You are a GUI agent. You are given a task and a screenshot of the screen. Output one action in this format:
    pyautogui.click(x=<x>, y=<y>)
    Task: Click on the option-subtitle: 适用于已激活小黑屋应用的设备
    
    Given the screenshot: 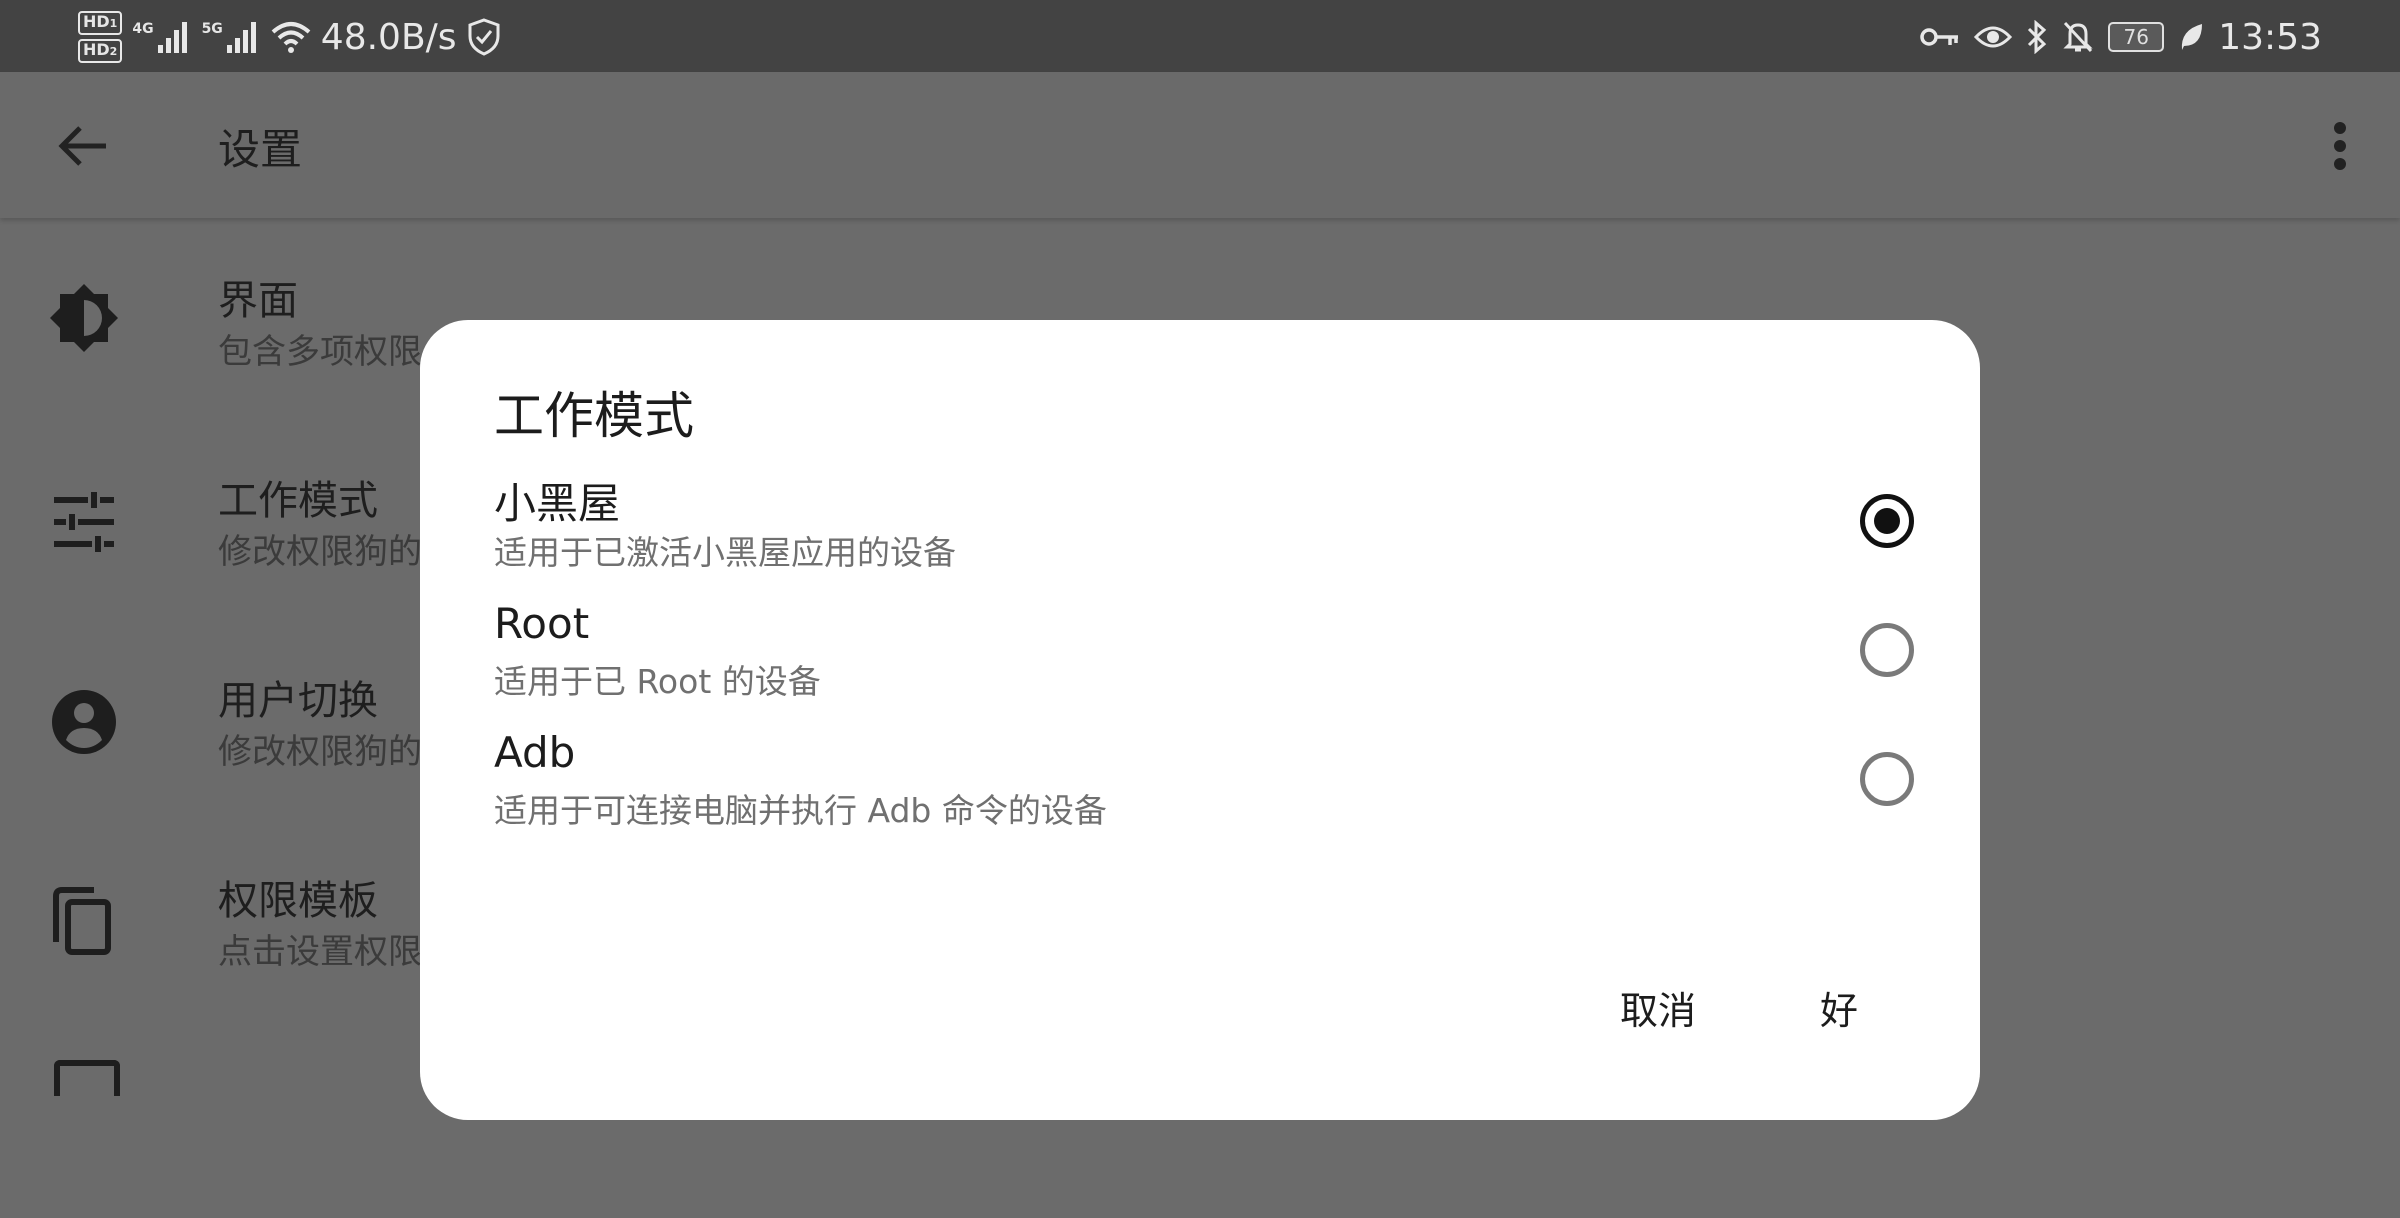 What is the action you would take?
    pyautogui.click(x=725, y=552)
    